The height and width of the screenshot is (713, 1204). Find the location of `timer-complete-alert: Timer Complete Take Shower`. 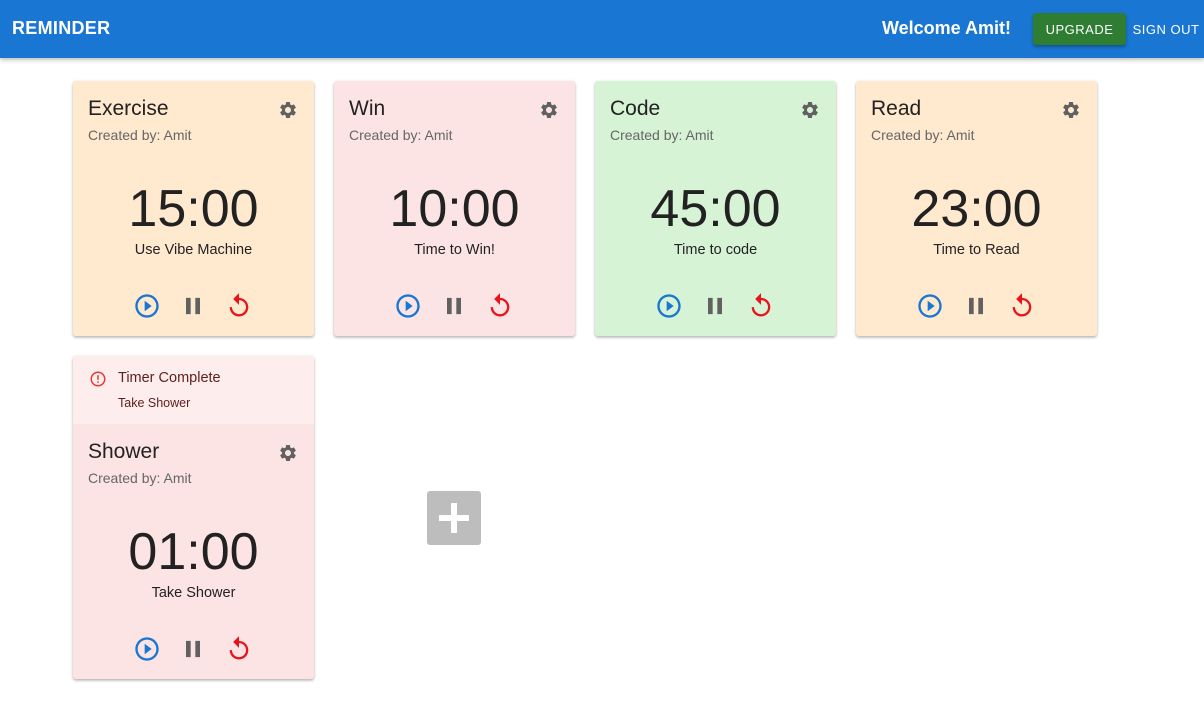

timer-complete-alert: Timer Complete Take Shower is located at coordinates (193, 390).